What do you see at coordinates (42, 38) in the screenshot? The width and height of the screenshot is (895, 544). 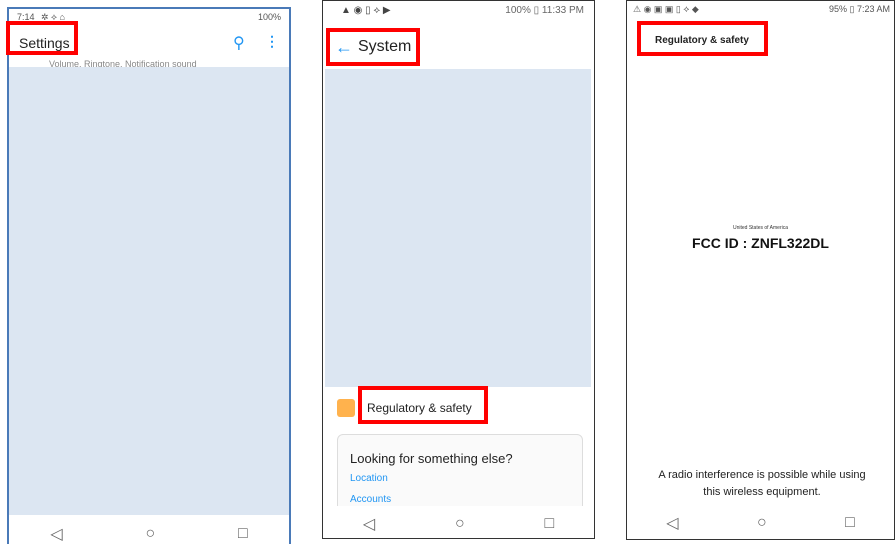 I see `highlight-settings-title` at bounding box center [42, 38].